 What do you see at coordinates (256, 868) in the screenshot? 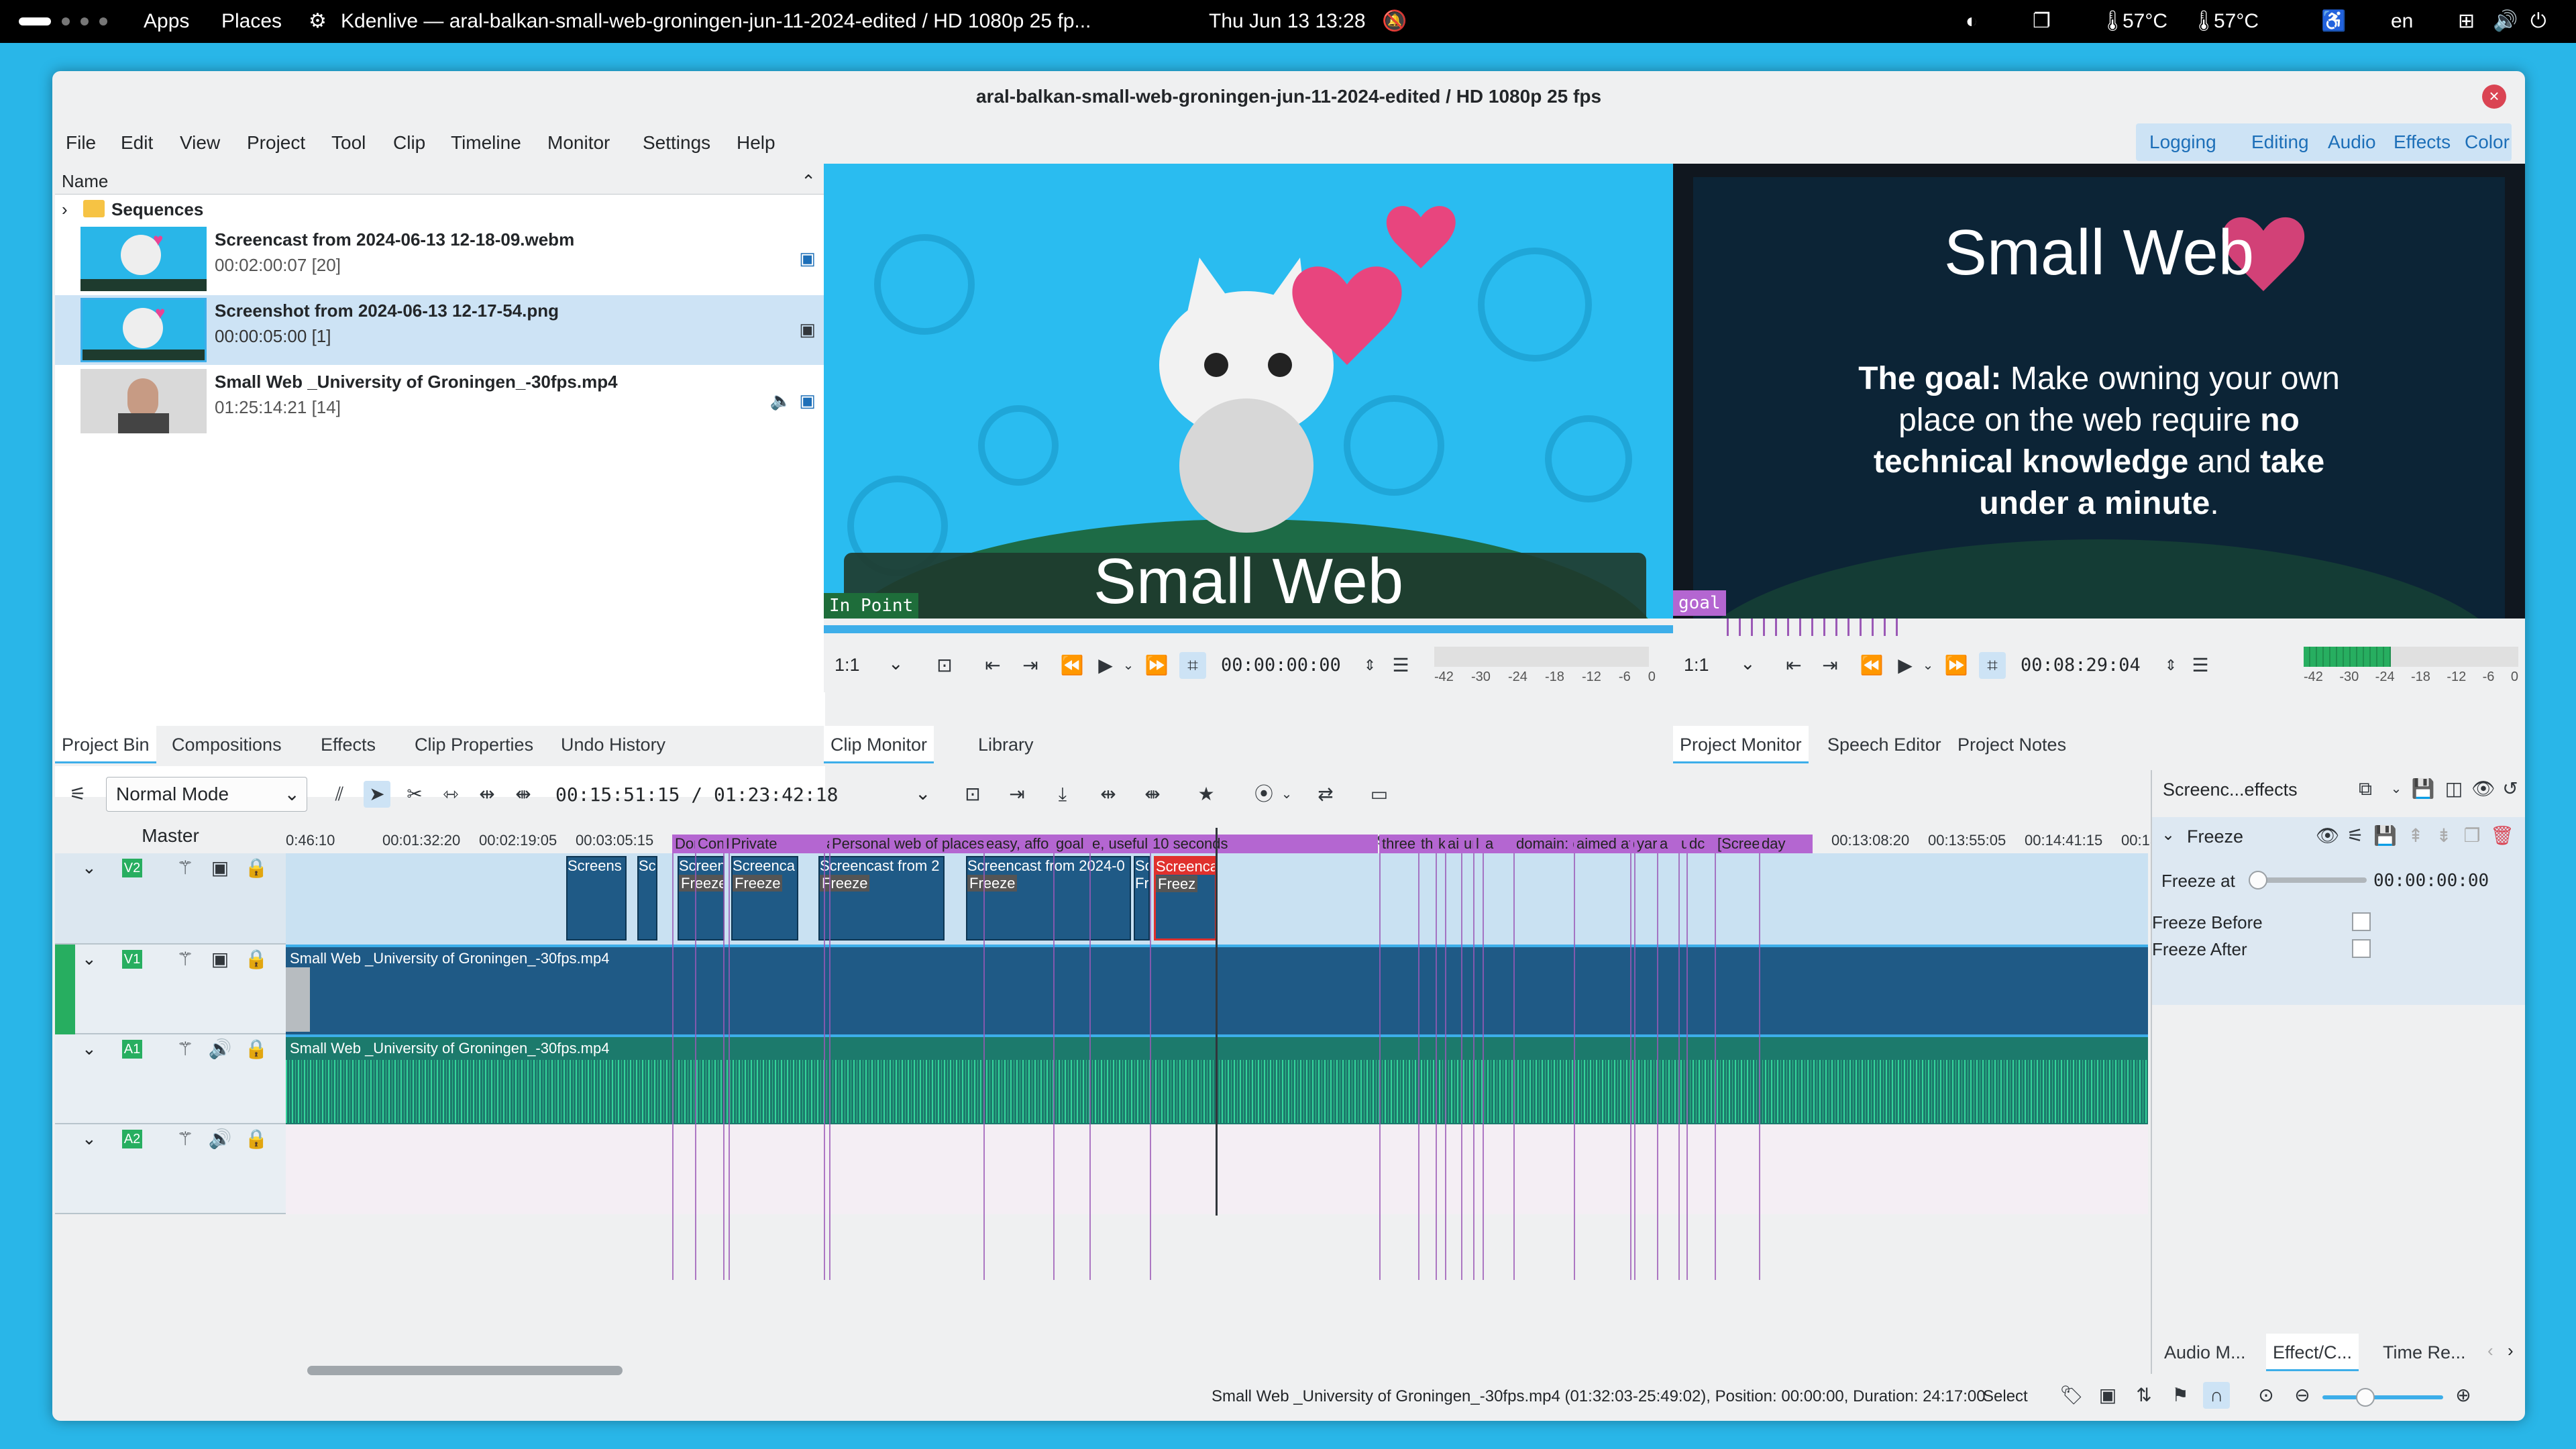
I see `lock-icon: 🔒` at bounding box center [256, 868].